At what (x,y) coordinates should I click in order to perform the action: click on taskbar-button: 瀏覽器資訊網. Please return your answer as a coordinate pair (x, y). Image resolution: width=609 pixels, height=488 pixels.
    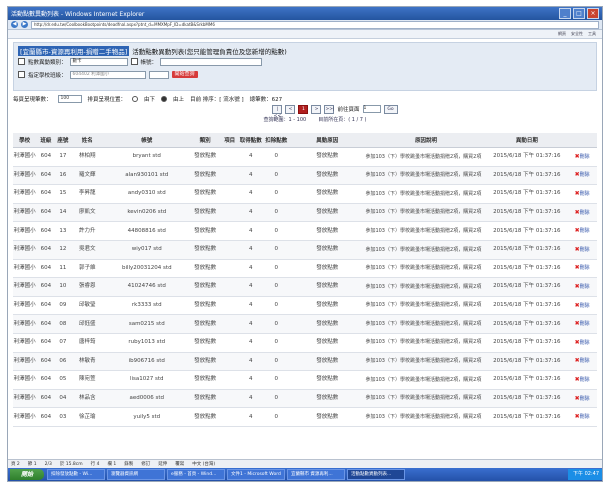
    Looking at the image, I should click on (136, 474).